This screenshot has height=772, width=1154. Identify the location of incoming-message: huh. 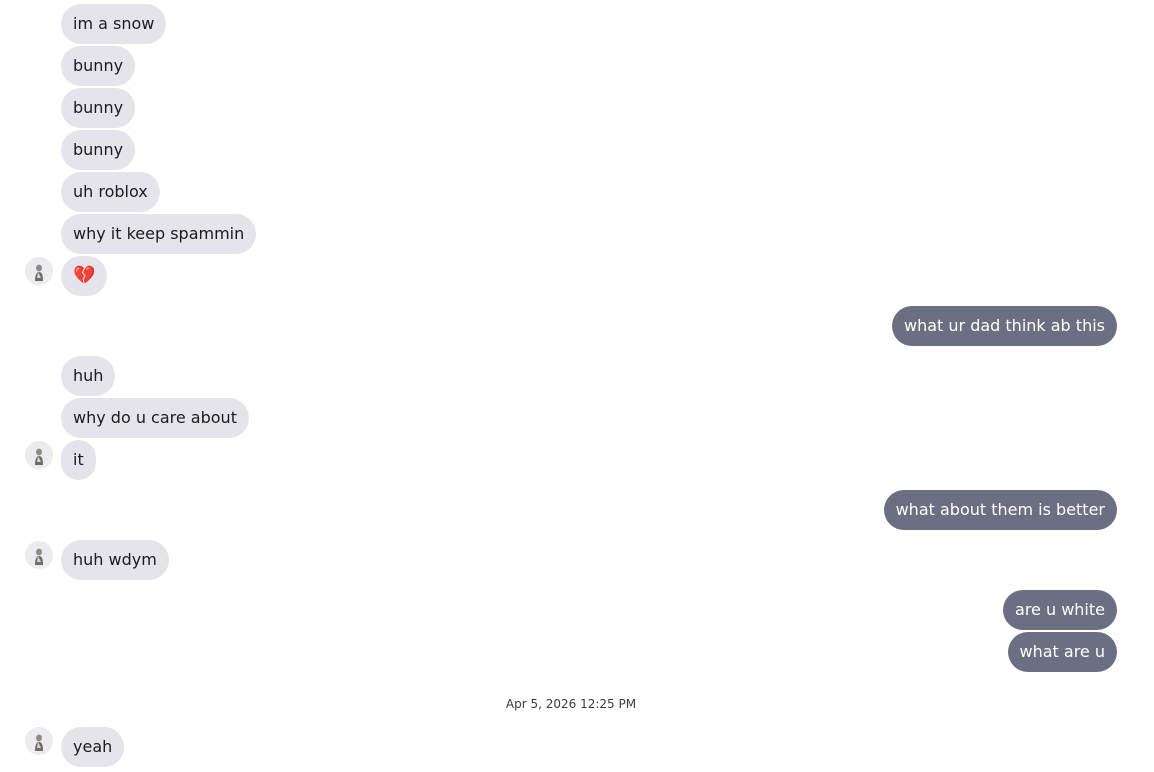
(88, 376).